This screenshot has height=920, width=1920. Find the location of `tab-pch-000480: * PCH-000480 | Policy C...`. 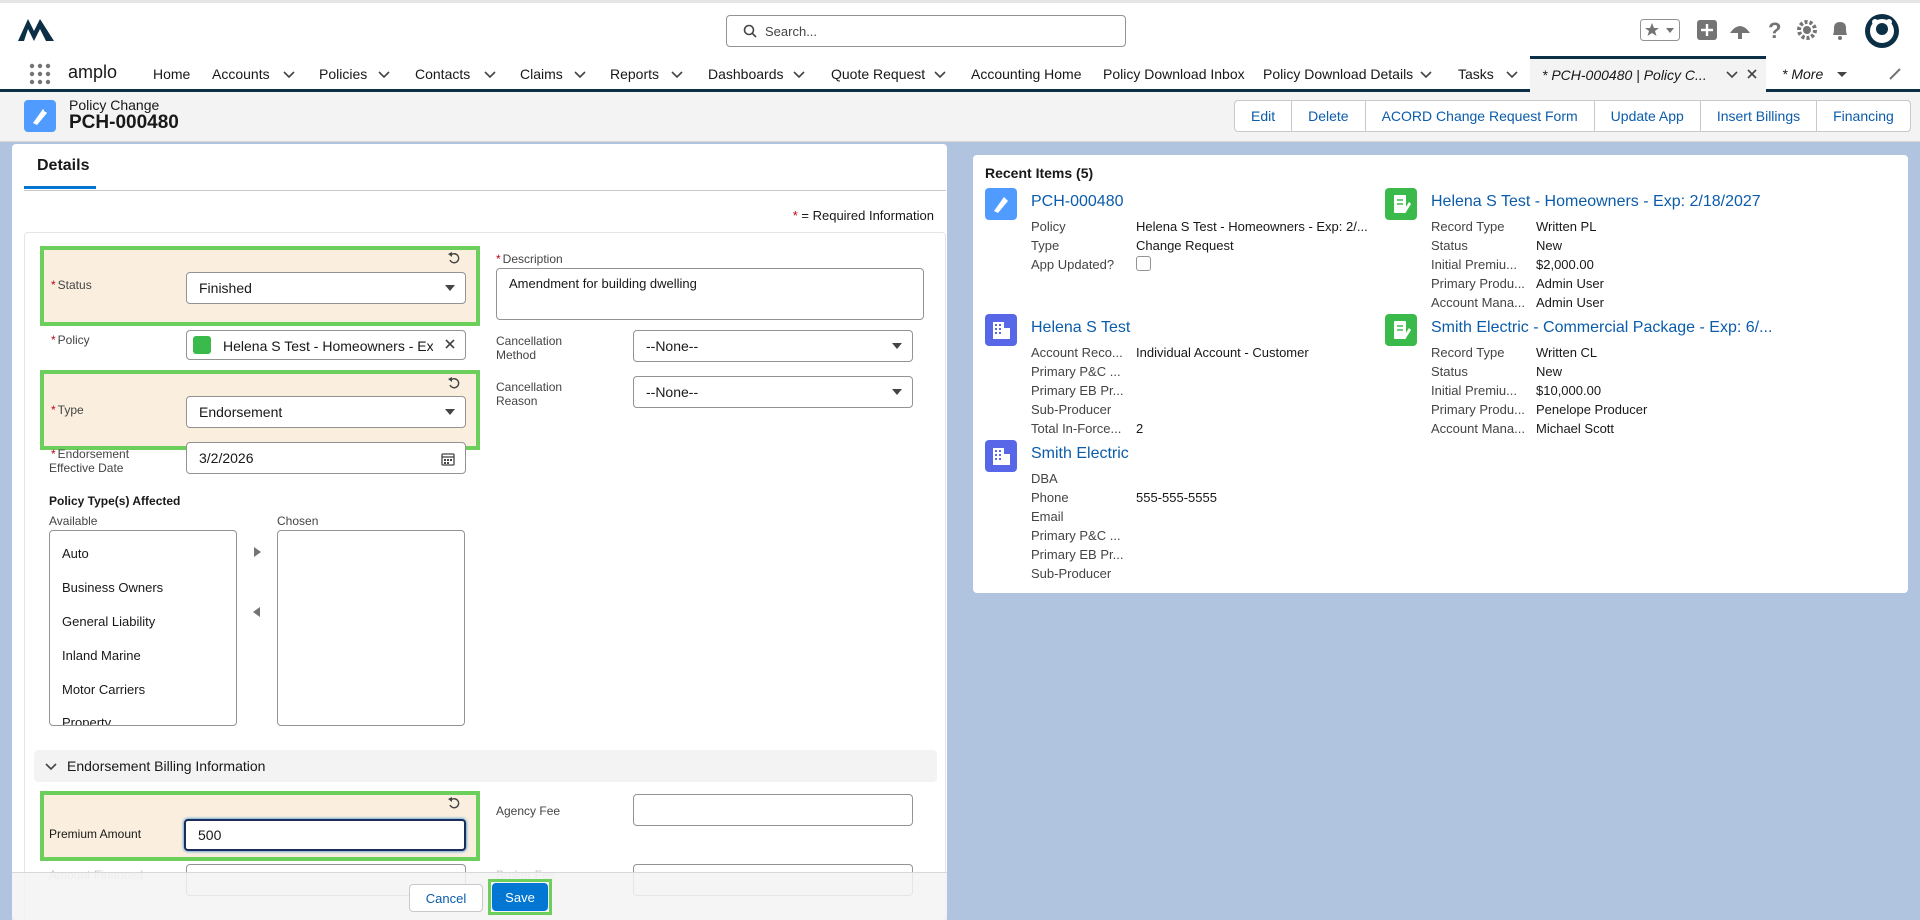

tab-pch-000480: * PCH-000480 | Policy C... is located at coordinates (1648, 74).